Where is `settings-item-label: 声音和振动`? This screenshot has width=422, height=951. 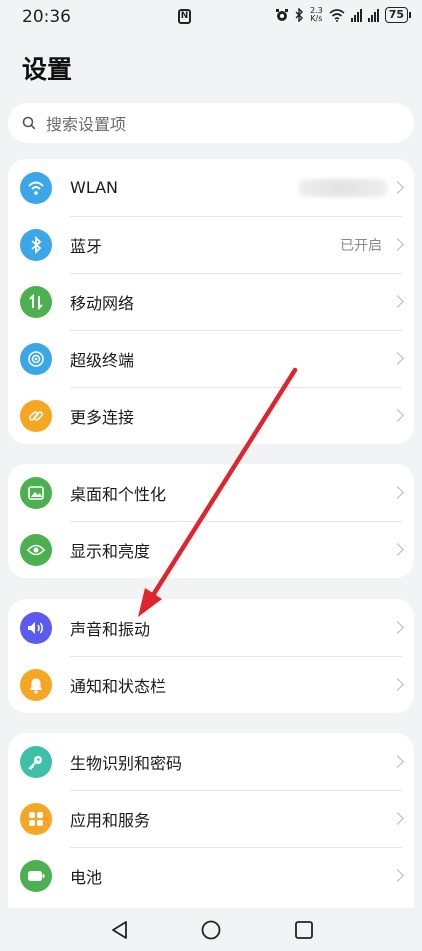
settings-item-label: 声音和振动 is located at coordinates (110, 629).